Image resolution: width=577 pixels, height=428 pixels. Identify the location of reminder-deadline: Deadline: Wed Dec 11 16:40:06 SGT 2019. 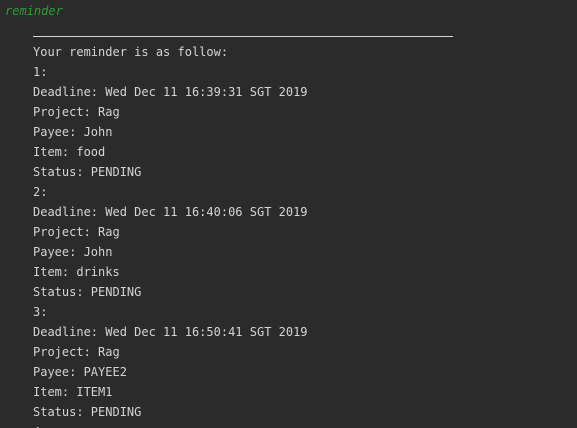
(170, 212).